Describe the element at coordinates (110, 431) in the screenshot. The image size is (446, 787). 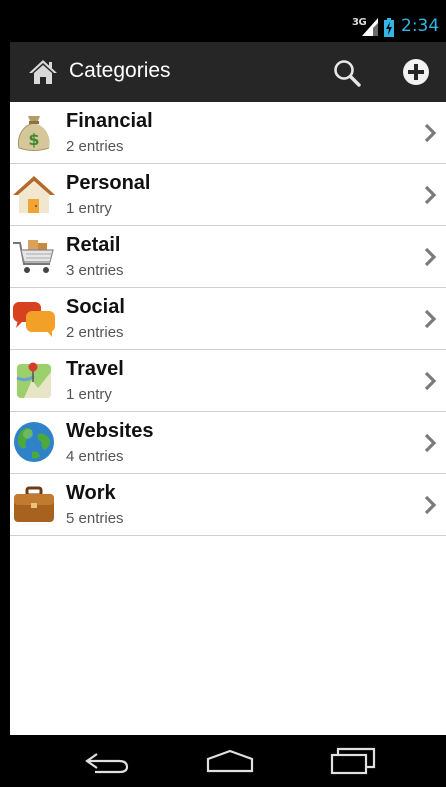
I see `category-name: Websites` at that location.